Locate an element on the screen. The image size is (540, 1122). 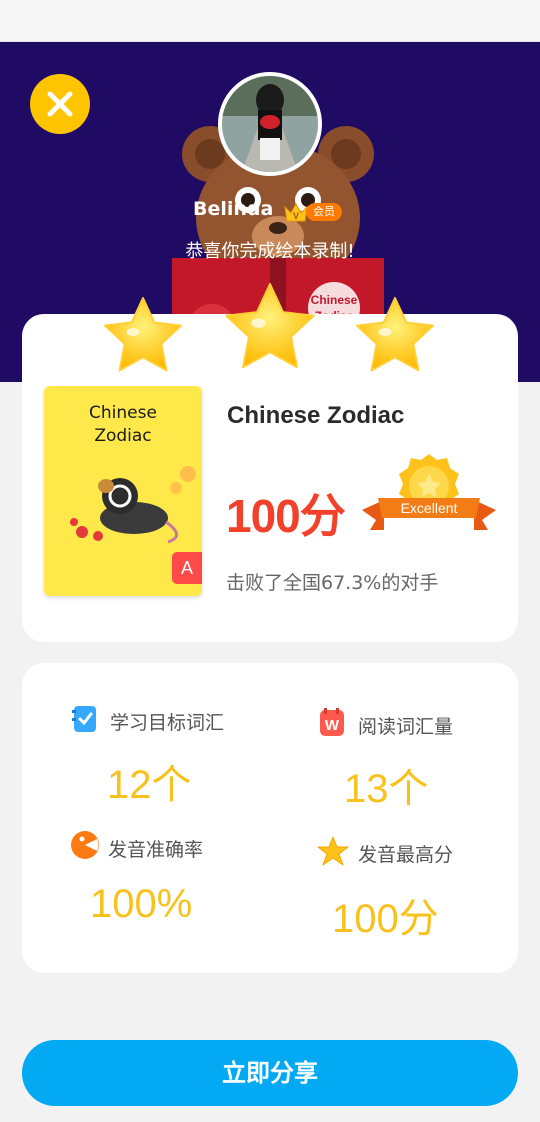
congrats-text: 恭喜你完成绘本录制! is located at coordinates (270, 251).